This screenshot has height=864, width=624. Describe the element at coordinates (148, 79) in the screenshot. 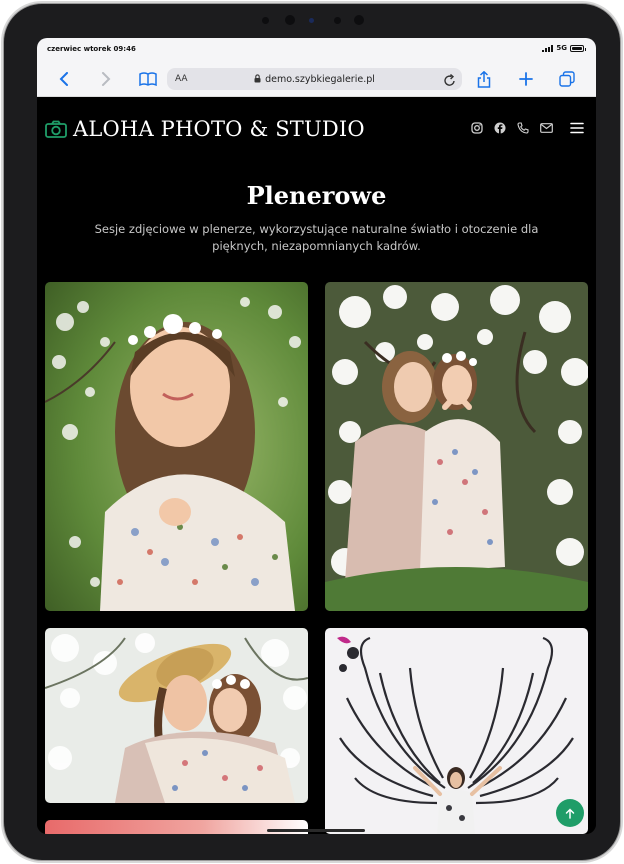

I see `bookmarks-icon` at that location.